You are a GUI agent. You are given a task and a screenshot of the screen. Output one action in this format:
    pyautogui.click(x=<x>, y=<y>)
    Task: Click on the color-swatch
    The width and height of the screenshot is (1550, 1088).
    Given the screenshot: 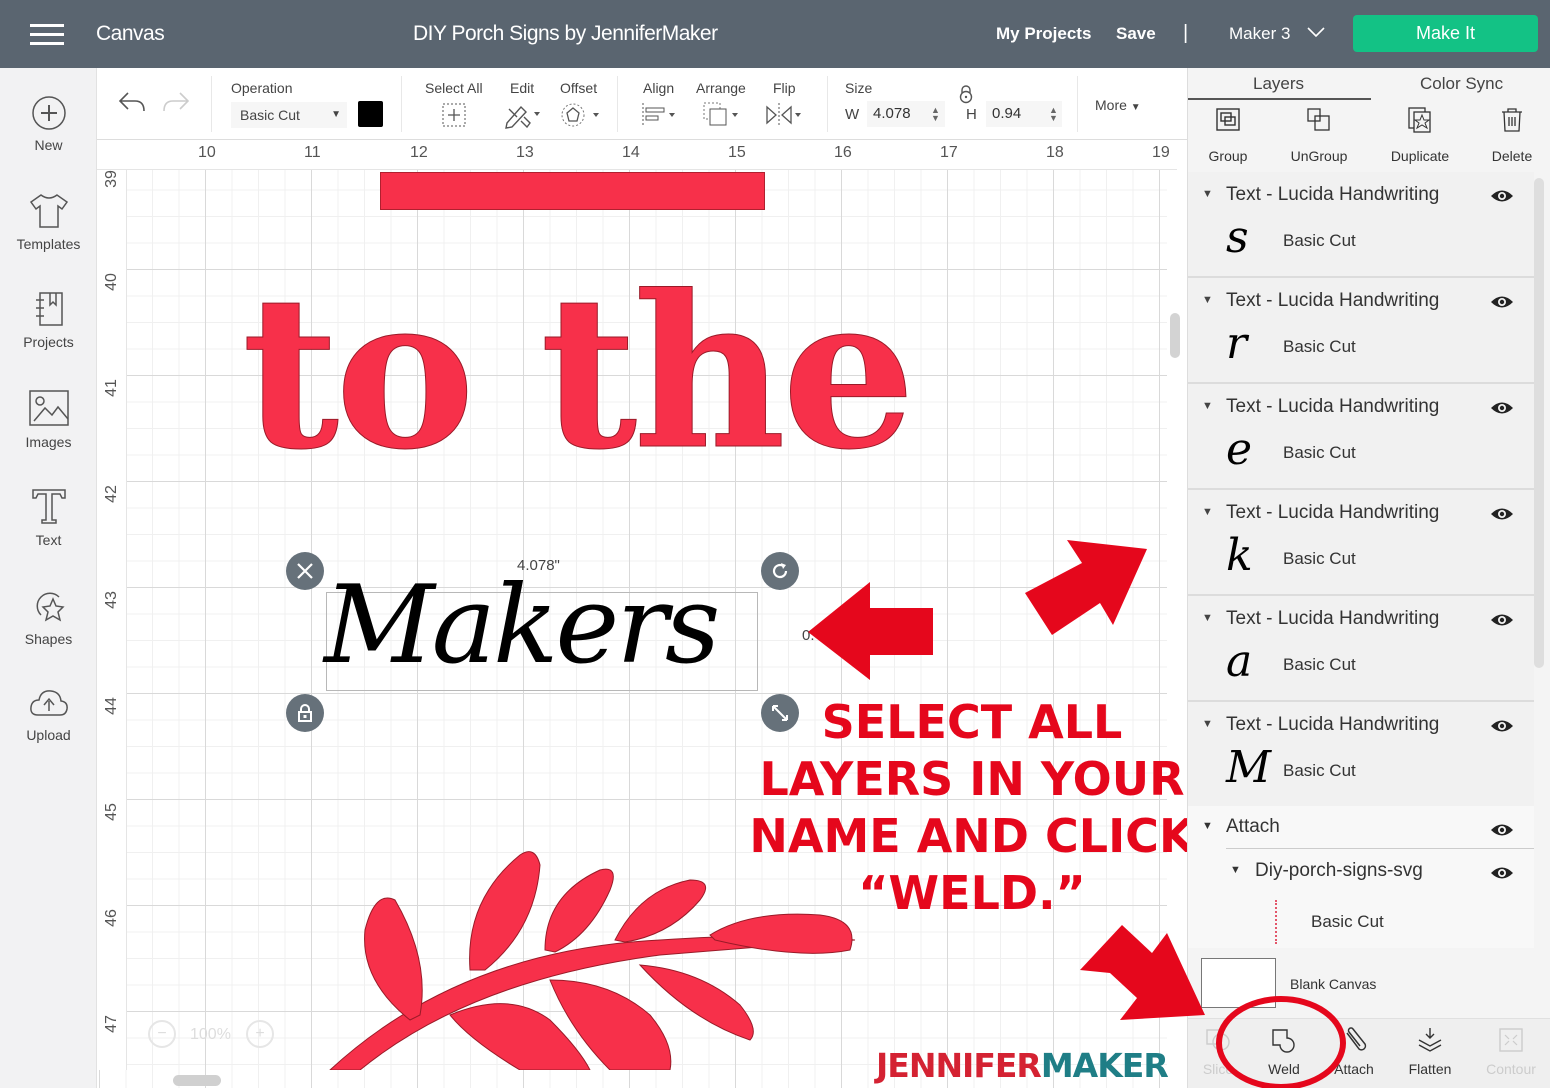 What is the action you would take?
    pyautogui.click(x=370, y=114)
    